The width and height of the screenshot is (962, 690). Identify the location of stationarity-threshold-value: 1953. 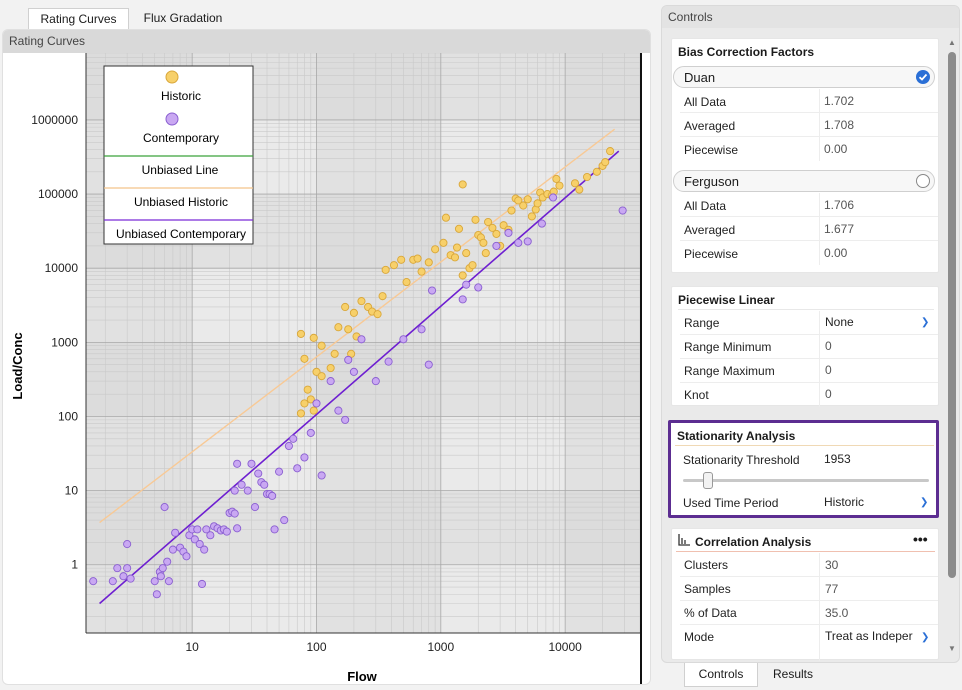
(837, 459).